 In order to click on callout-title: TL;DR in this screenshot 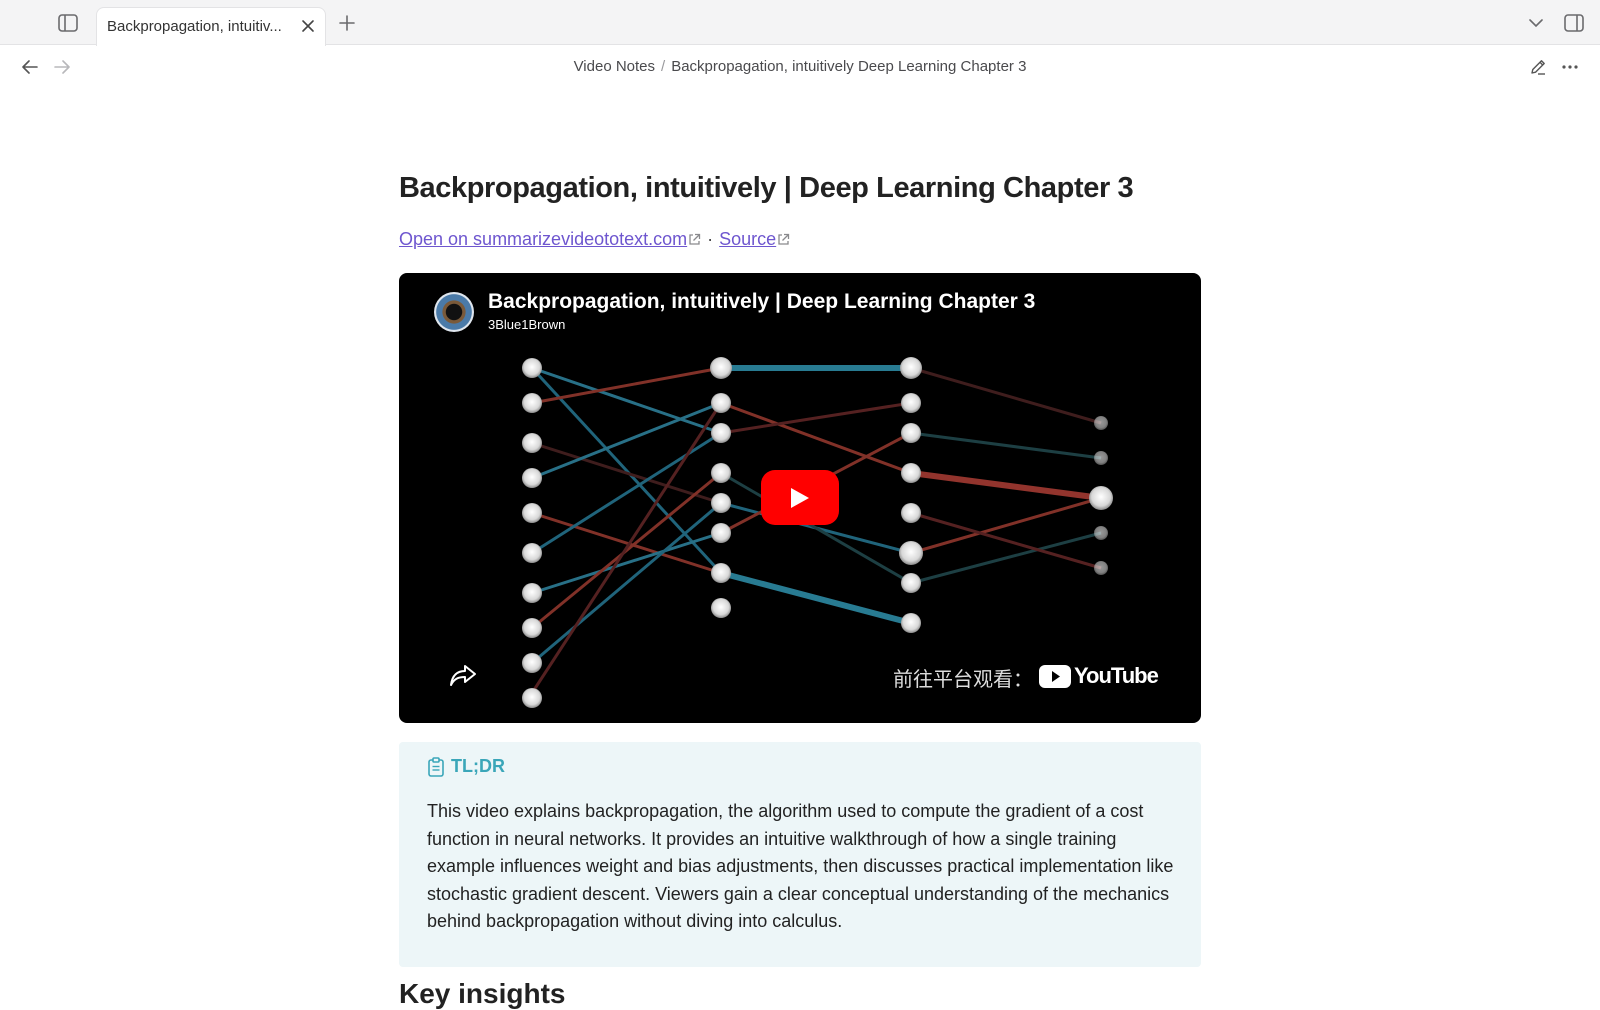, I will do `click(478, 766)`.